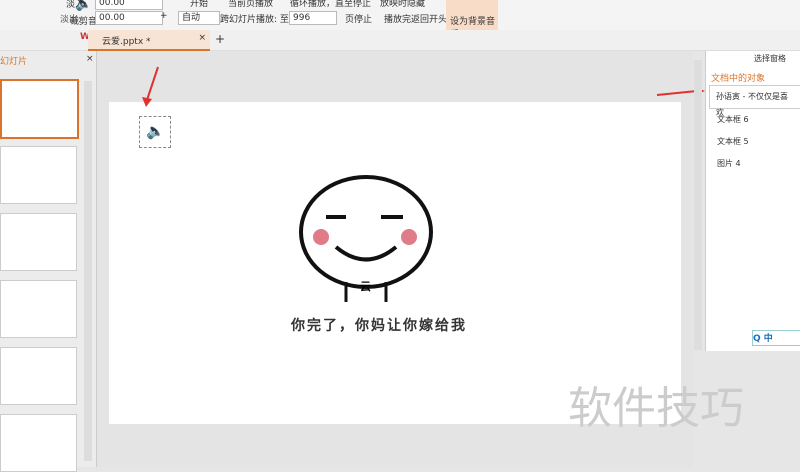  I want to click on fade-out-label: 淡出:, so click(71, 20).